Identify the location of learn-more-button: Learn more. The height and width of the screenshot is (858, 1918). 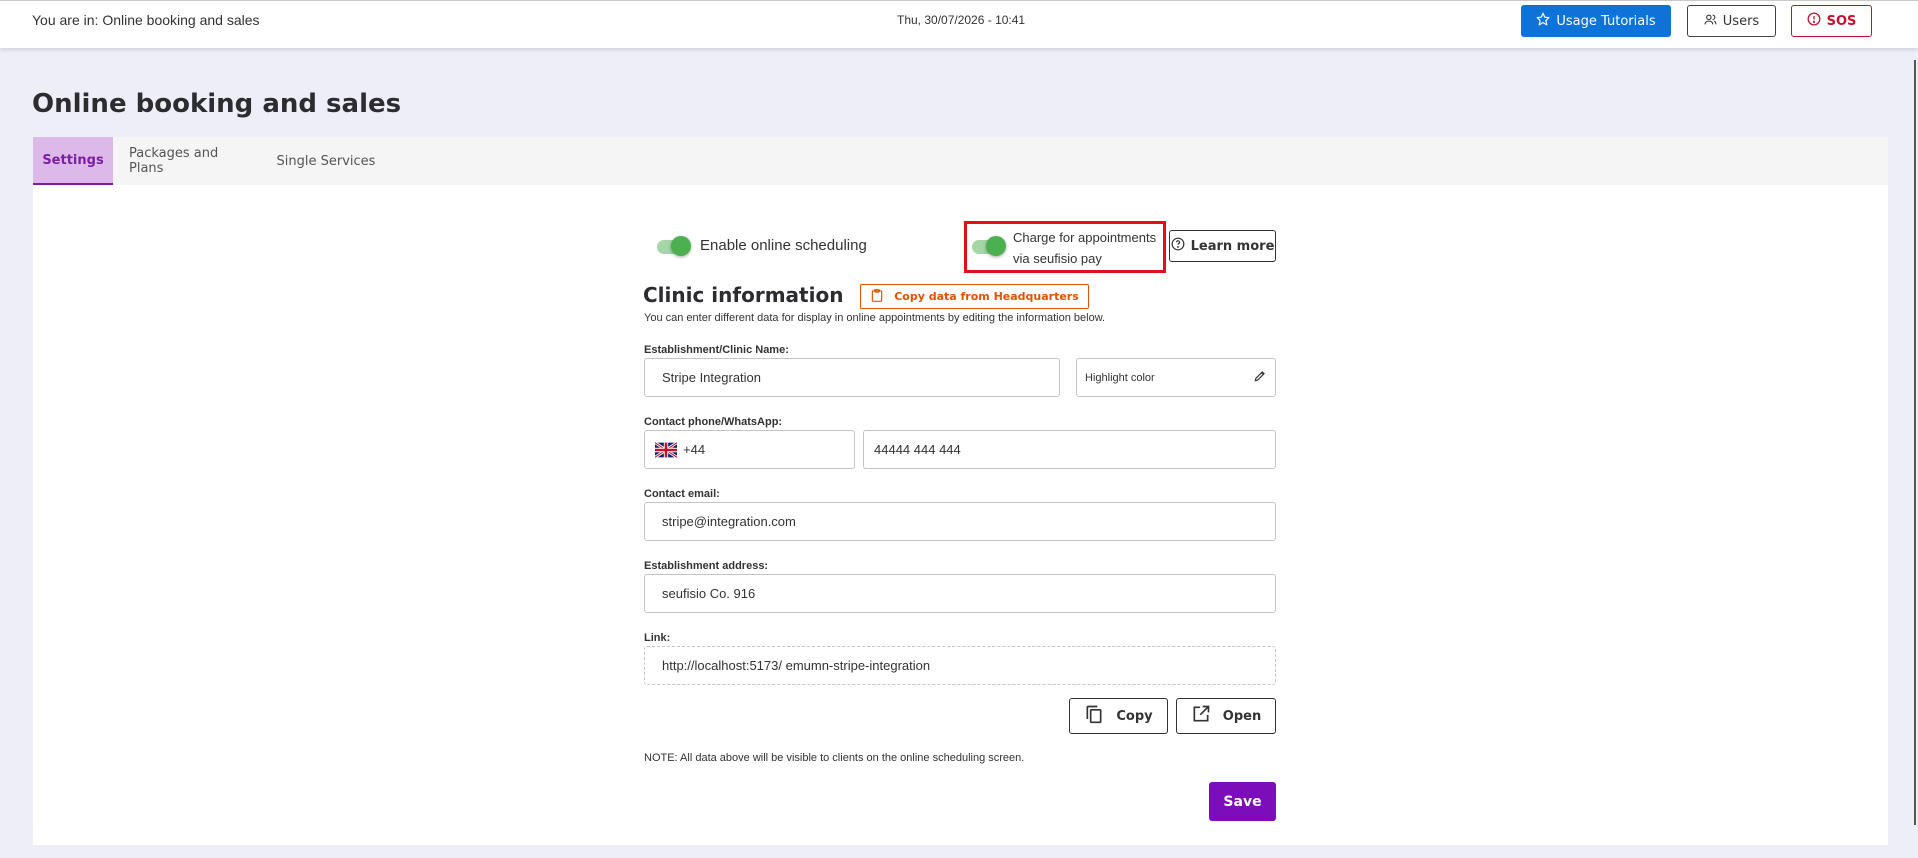
(1222, 246).